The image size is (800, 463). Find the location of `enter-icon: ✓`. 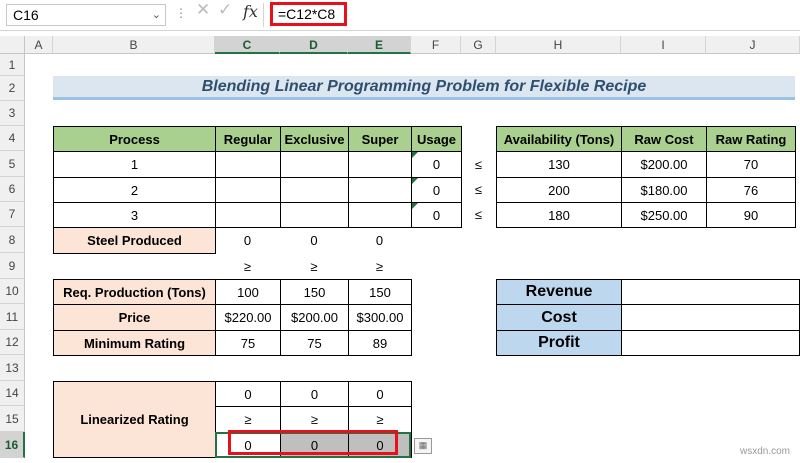

enter-icon: ✓ is located at coordinates (225, 10).